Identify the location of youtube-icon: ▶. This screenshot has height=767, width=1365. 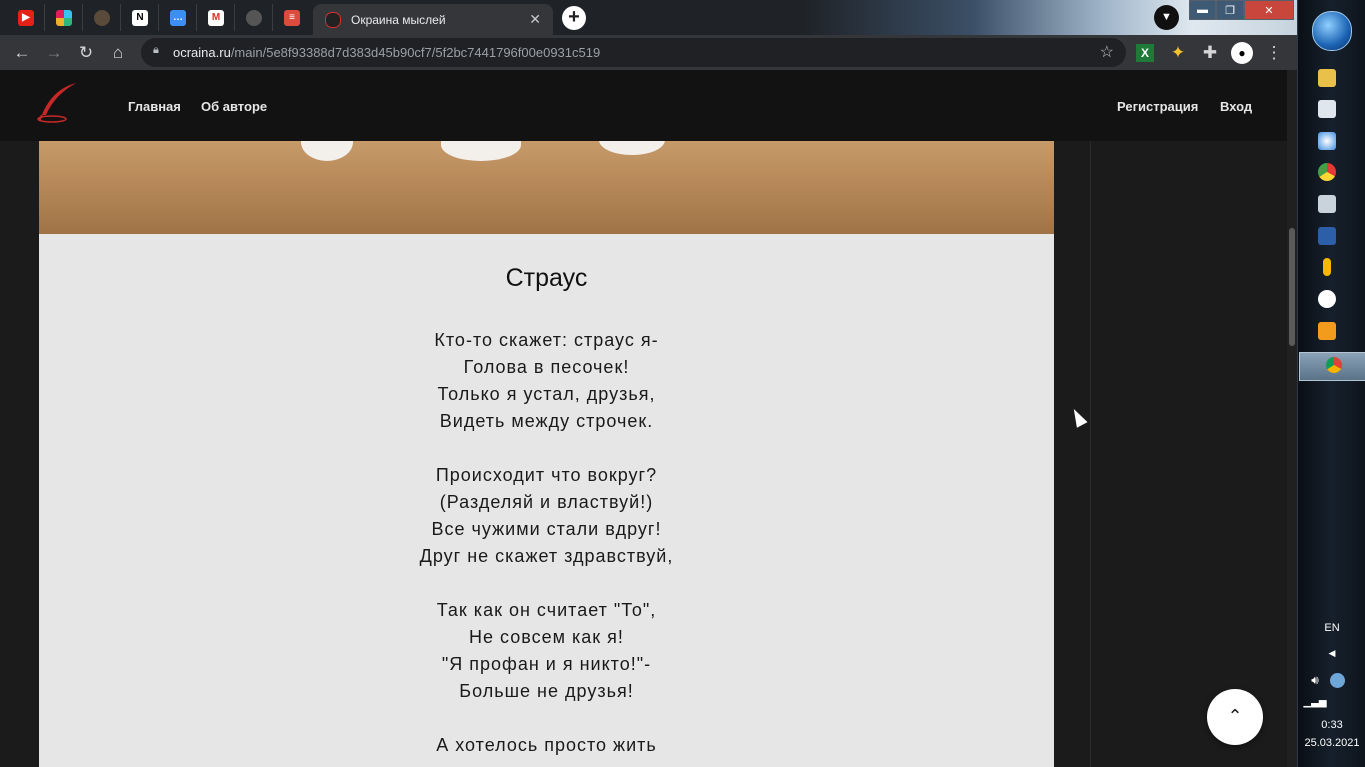
(26, 17).